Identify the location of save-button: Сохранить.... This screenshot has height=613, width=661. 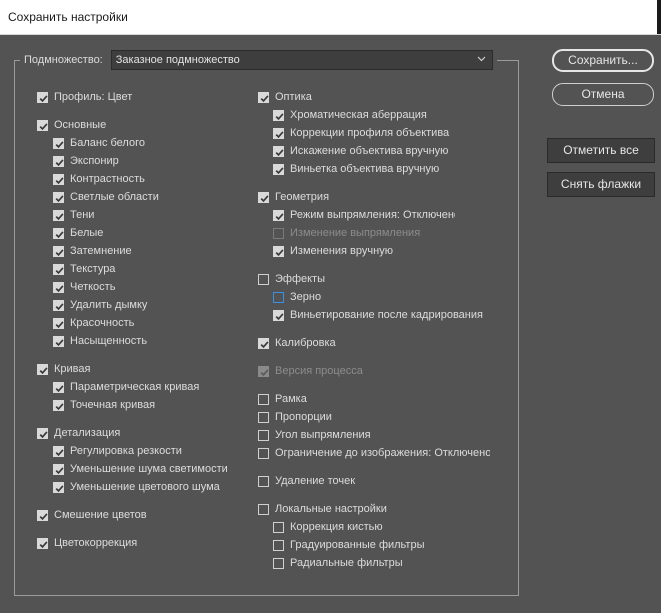
(603, 60).